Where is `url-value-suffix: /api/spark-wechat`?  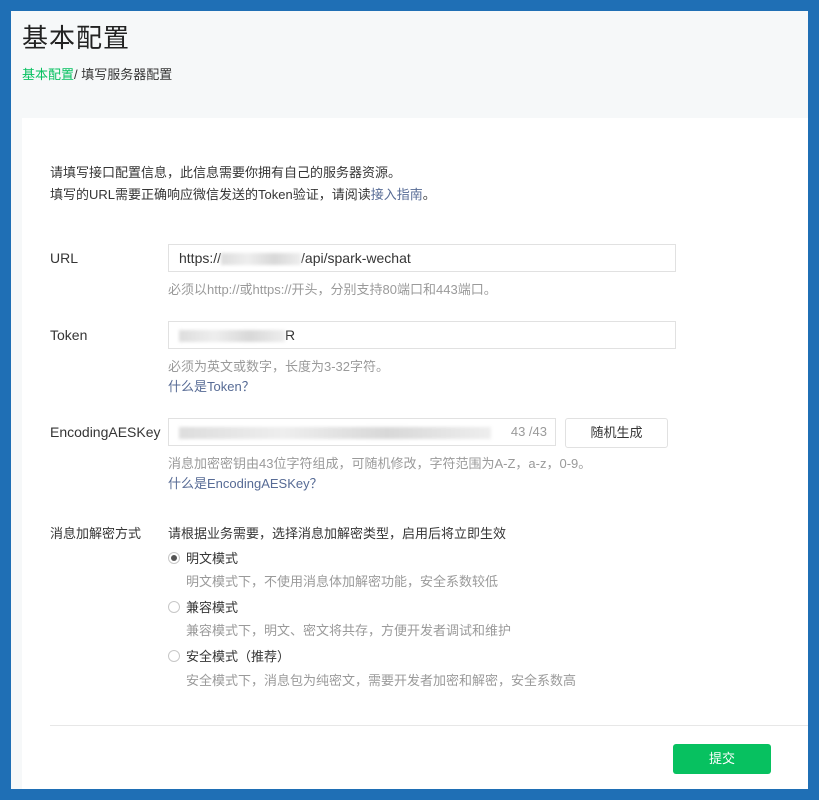 url-value-suffix: /api/spark-wechat is located at coordinates (356, 258).